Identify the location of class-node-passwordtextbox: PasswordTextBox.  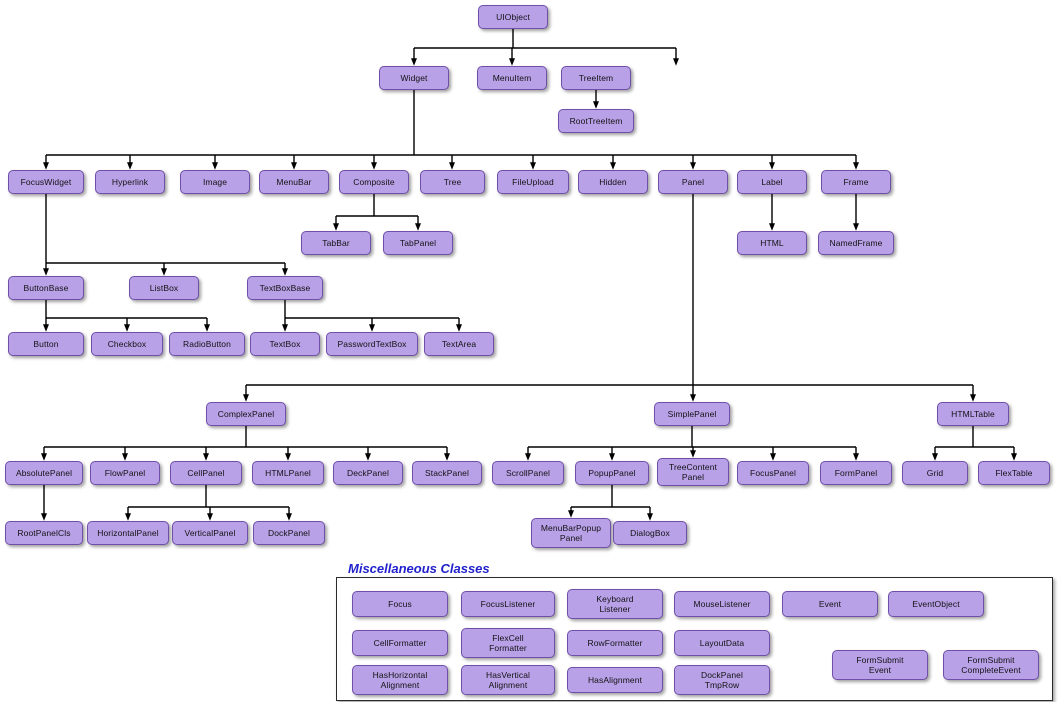
(372, 344).